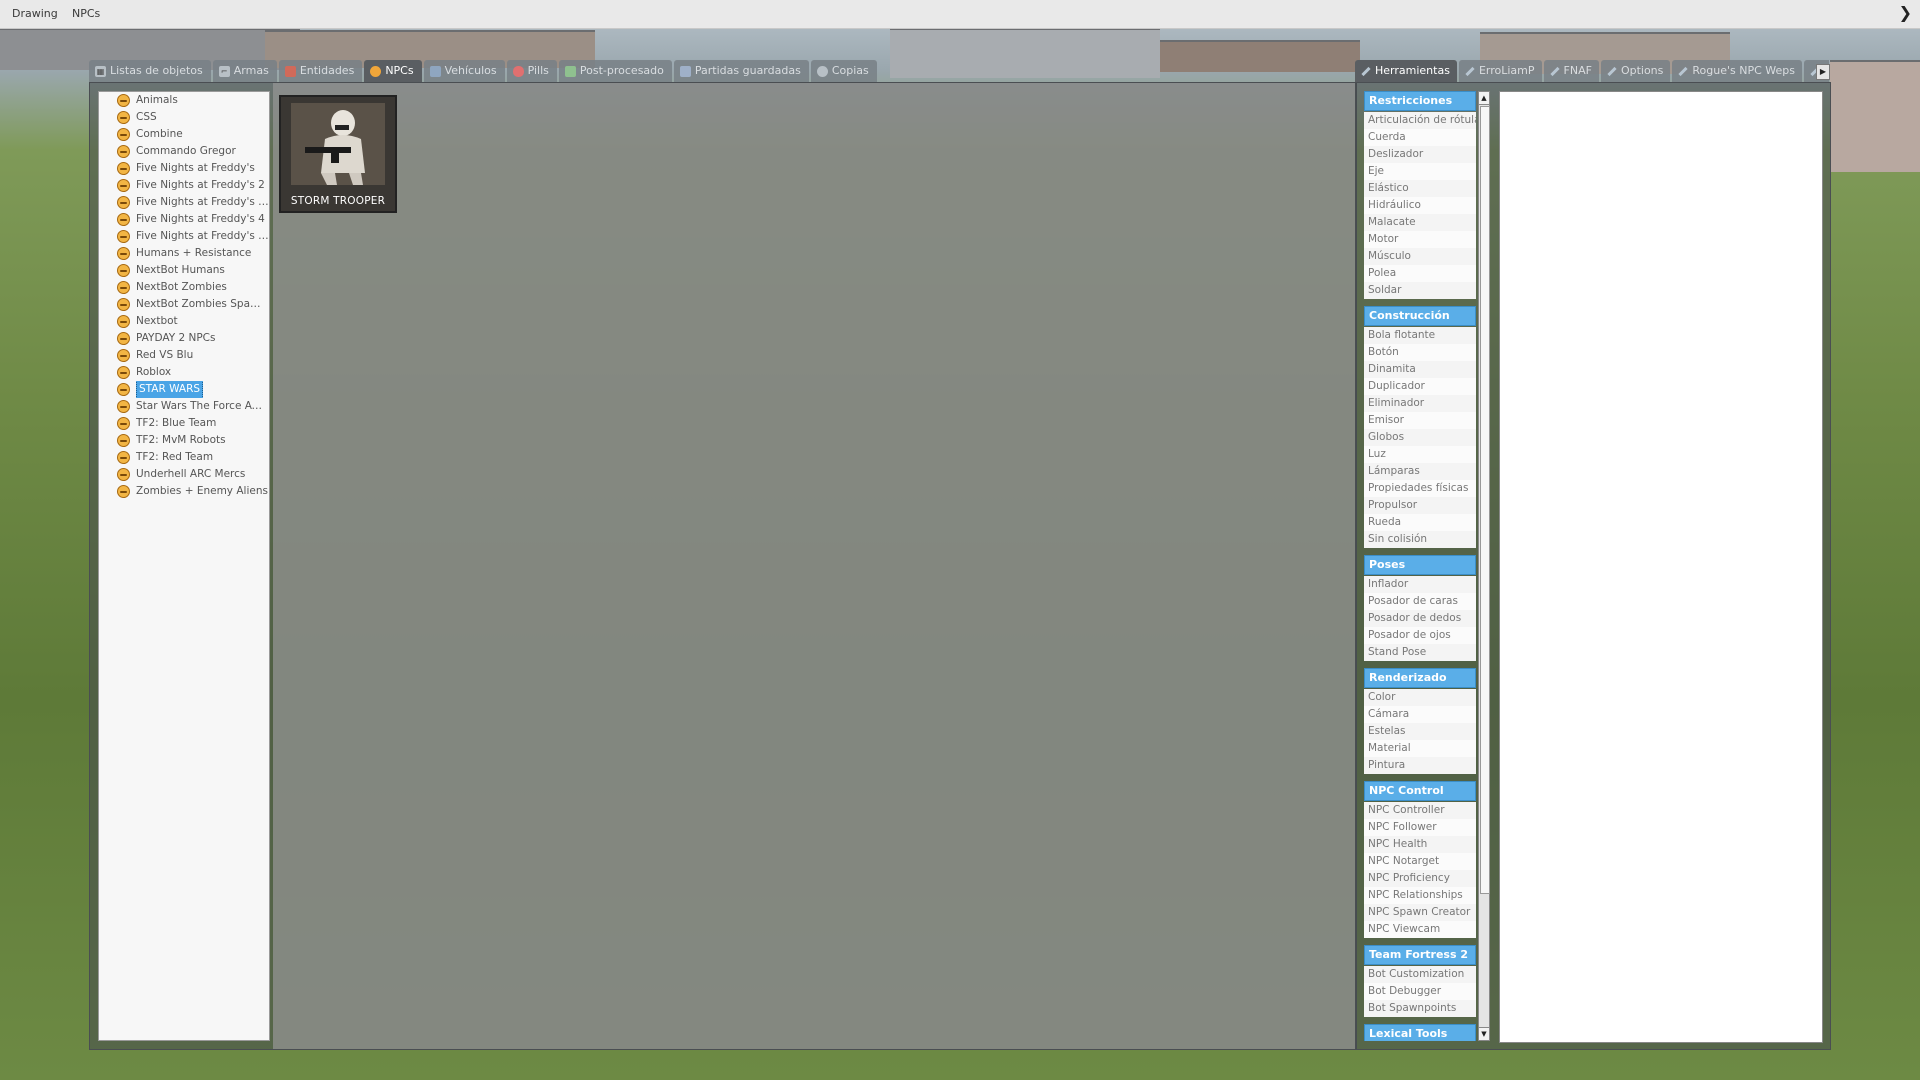 Image resolution: width=1920 pixels, height=1080 pixels. What do you see at coordinates (1737, 71) in the screenshot?
I see `tab-rogues-npc-weps: Rogue's NPC Weps` at bounding box center [1737, 71].